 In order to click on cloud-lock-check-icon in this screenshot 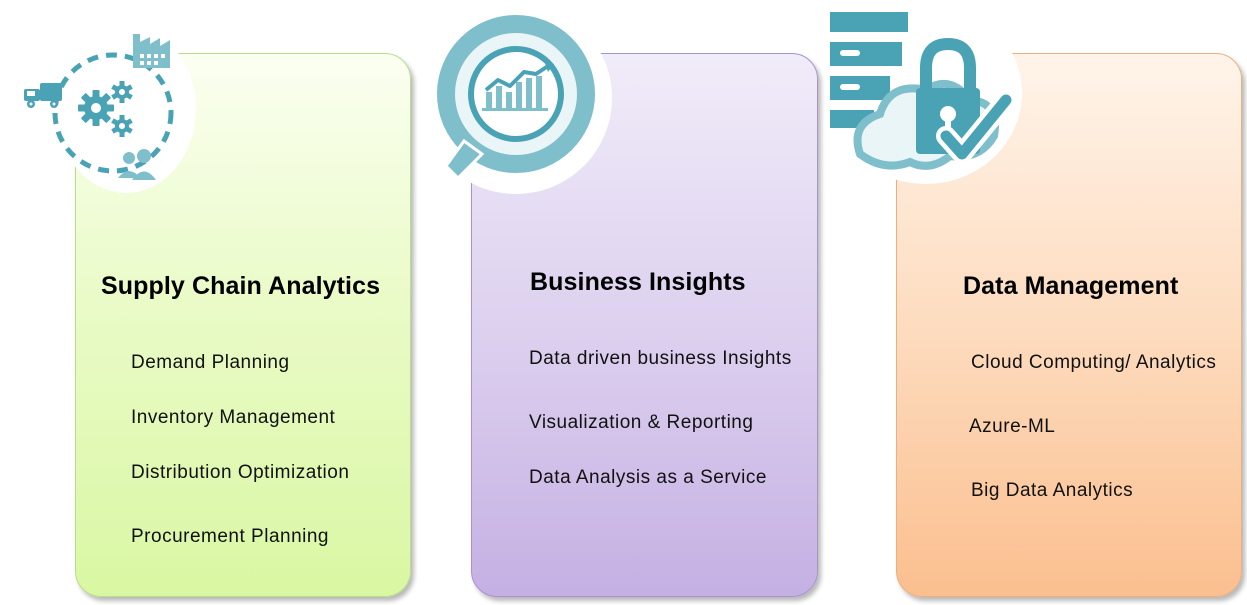, I will do `click(923, 91)`.